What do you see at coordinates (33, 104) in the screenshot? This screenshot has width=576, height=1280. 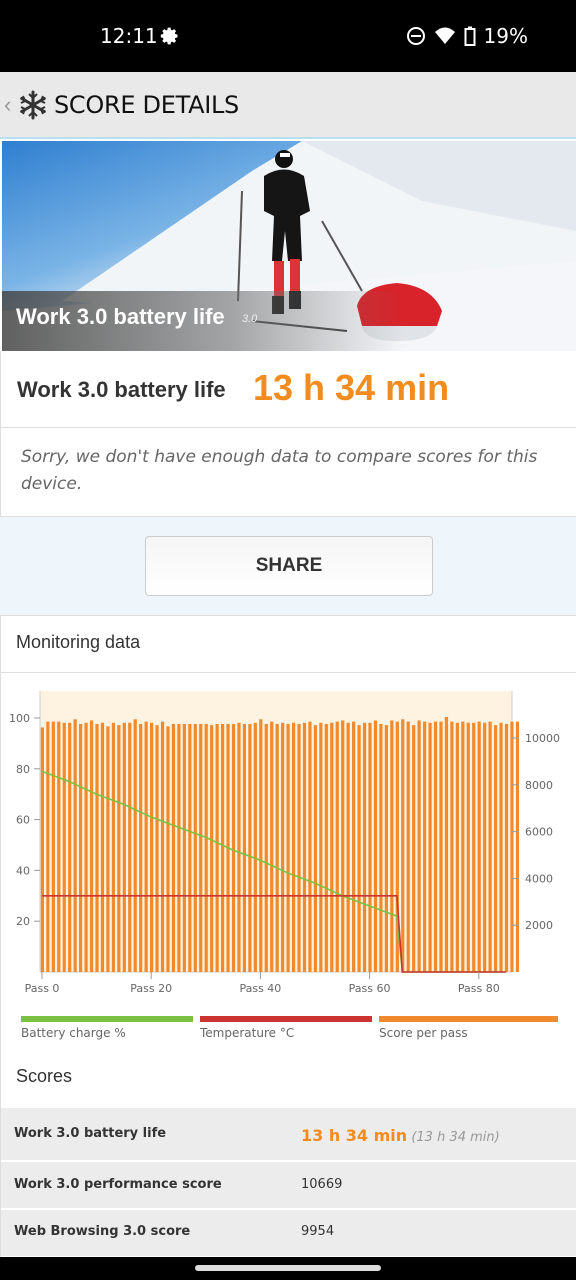 I see `snowflake-icon` at bounding box center [33, 104].